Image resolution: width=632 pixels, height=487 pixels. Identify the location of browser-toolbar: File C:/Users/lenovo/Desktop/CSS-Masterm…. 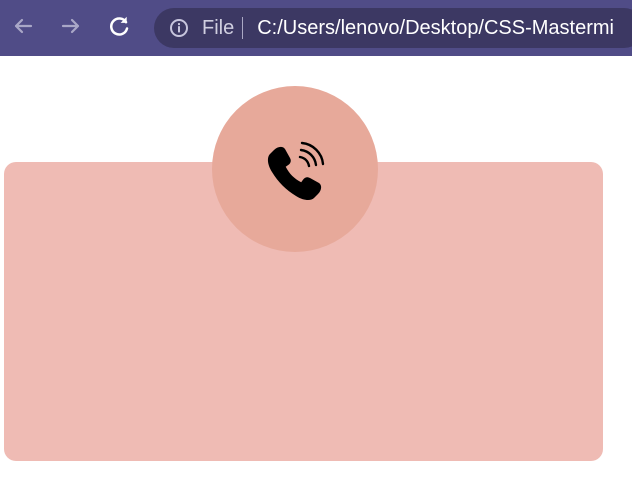
(316, 28).